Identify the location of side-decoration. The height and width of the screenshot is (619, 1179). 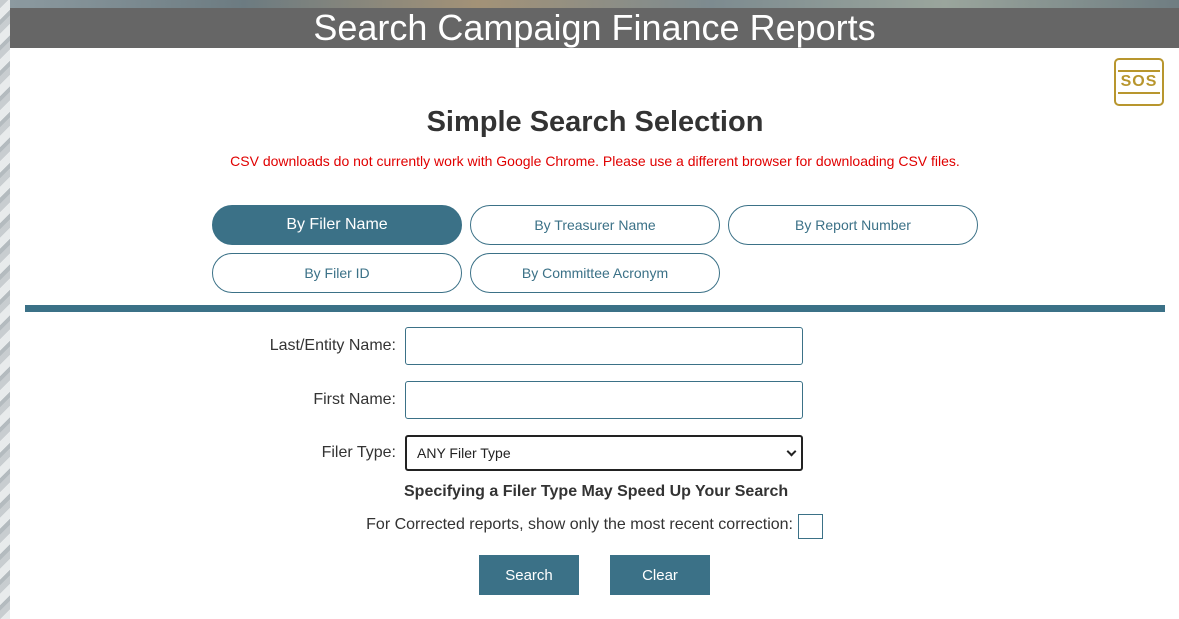
(5, 309).